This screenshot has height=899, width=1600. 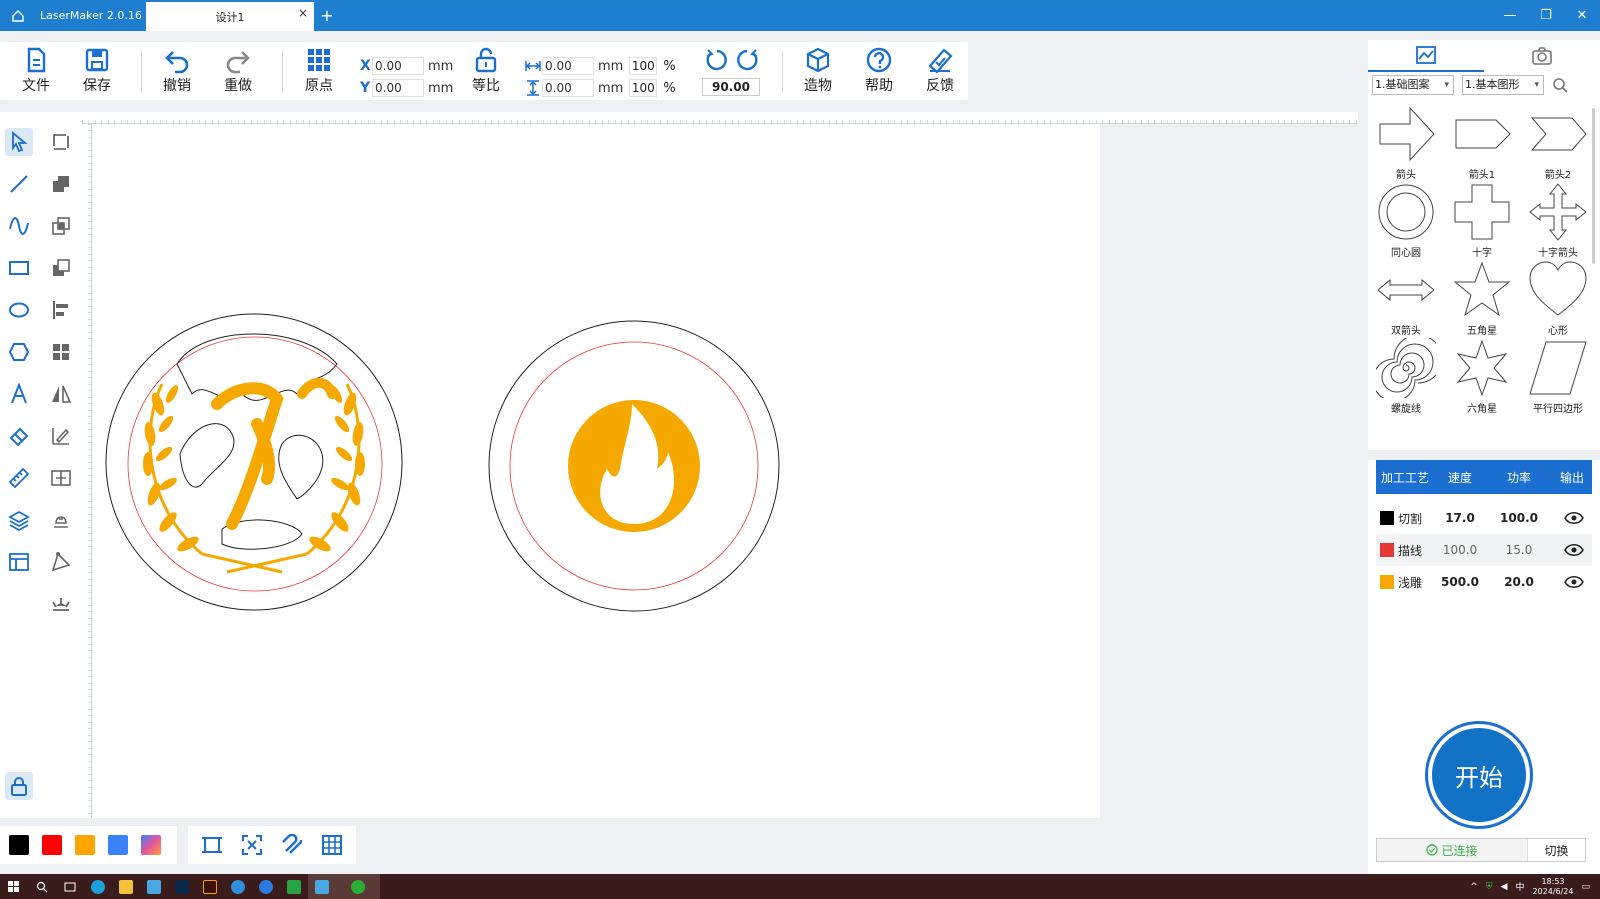 I want to click on origin-button: 原点, so click(x=319, y=71).